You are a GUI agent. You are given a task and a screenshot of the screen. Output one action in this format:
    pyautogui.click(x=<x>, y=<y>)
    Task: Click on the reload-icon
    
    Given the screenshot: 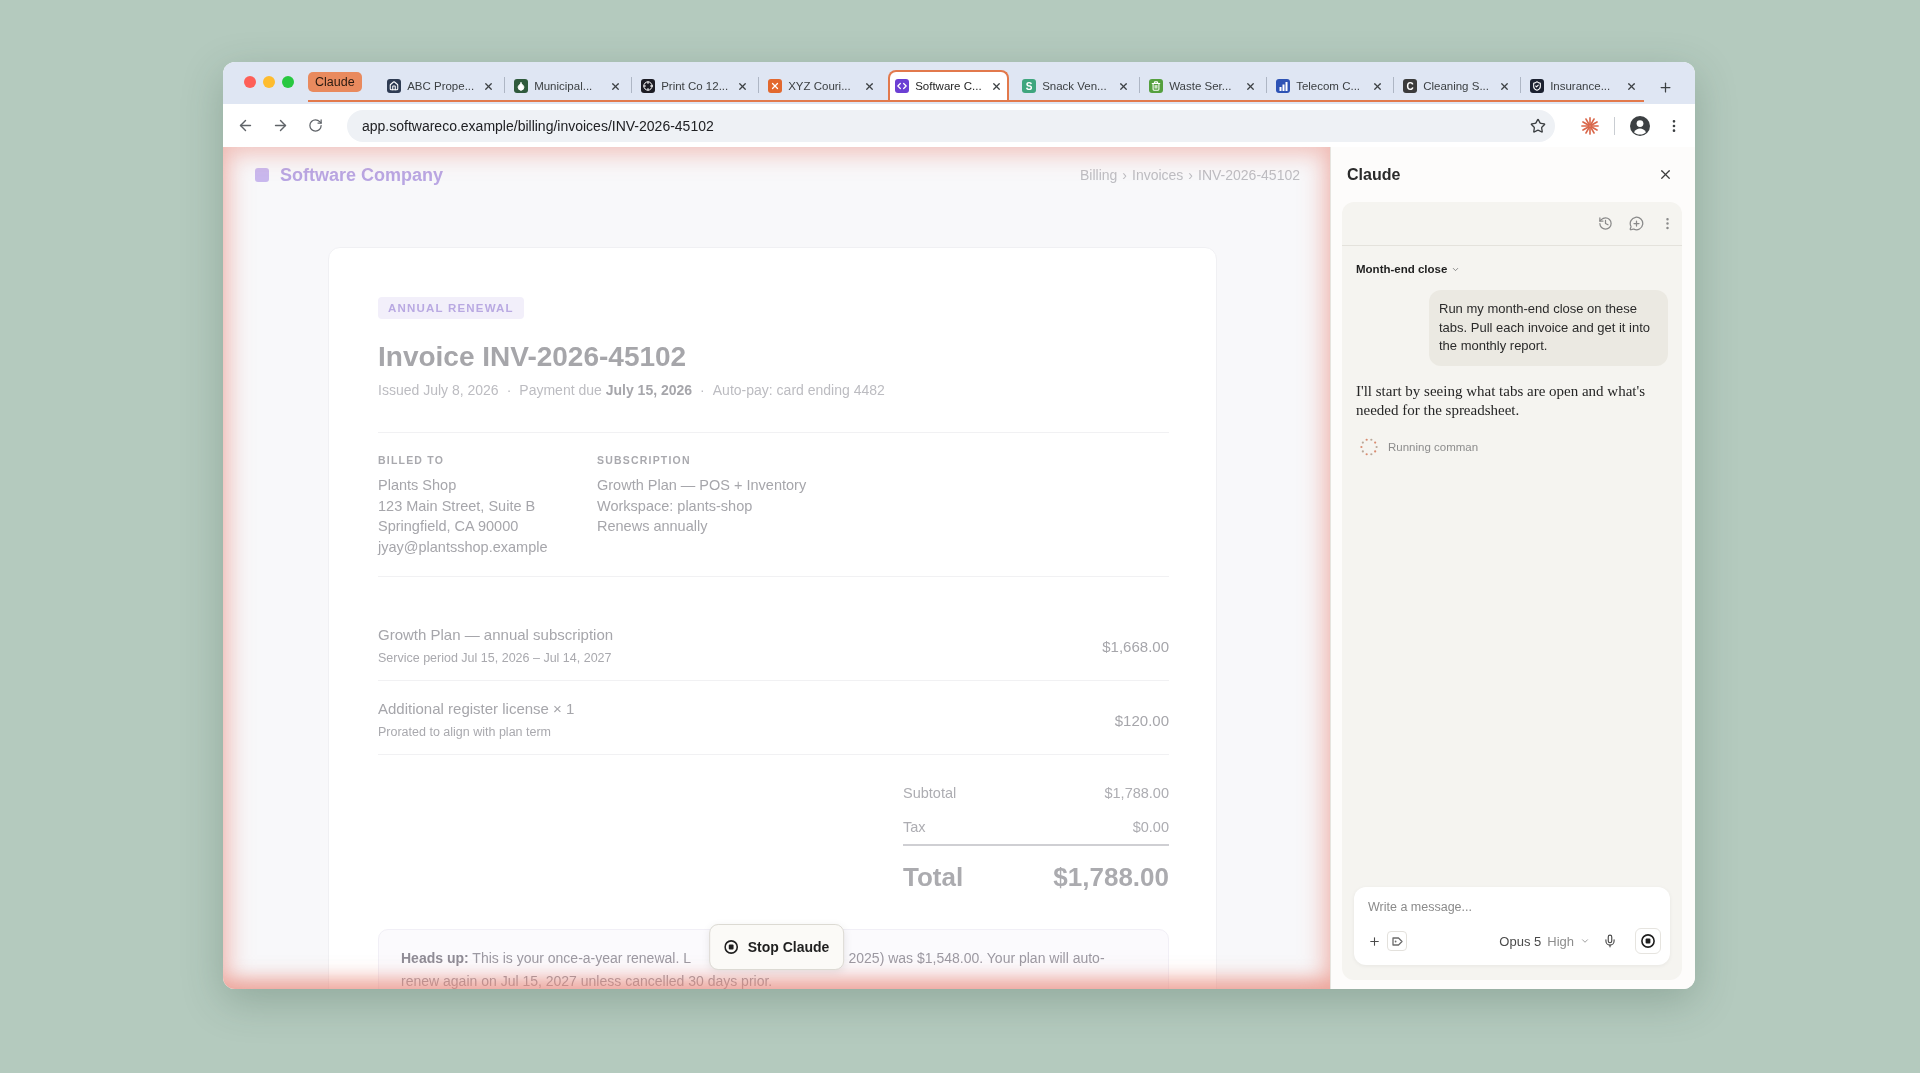 What is the action you would take?
    pyautogui.click(x=315, y=125)
    